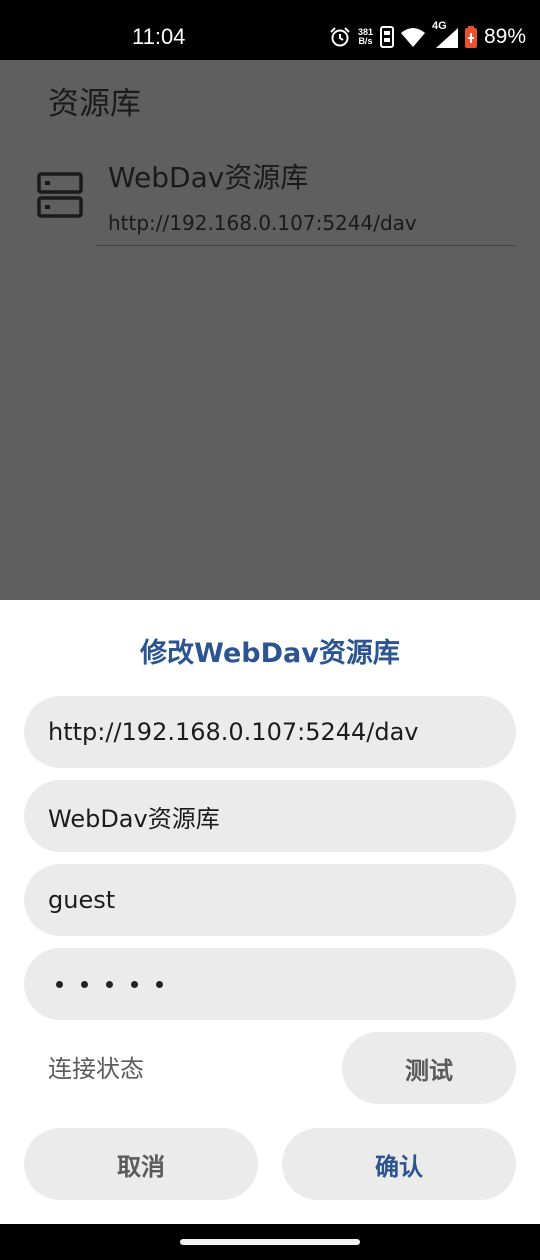  I want to click on url-field-value: http://192.168.0.107:5244/dav, so click(233, 732).